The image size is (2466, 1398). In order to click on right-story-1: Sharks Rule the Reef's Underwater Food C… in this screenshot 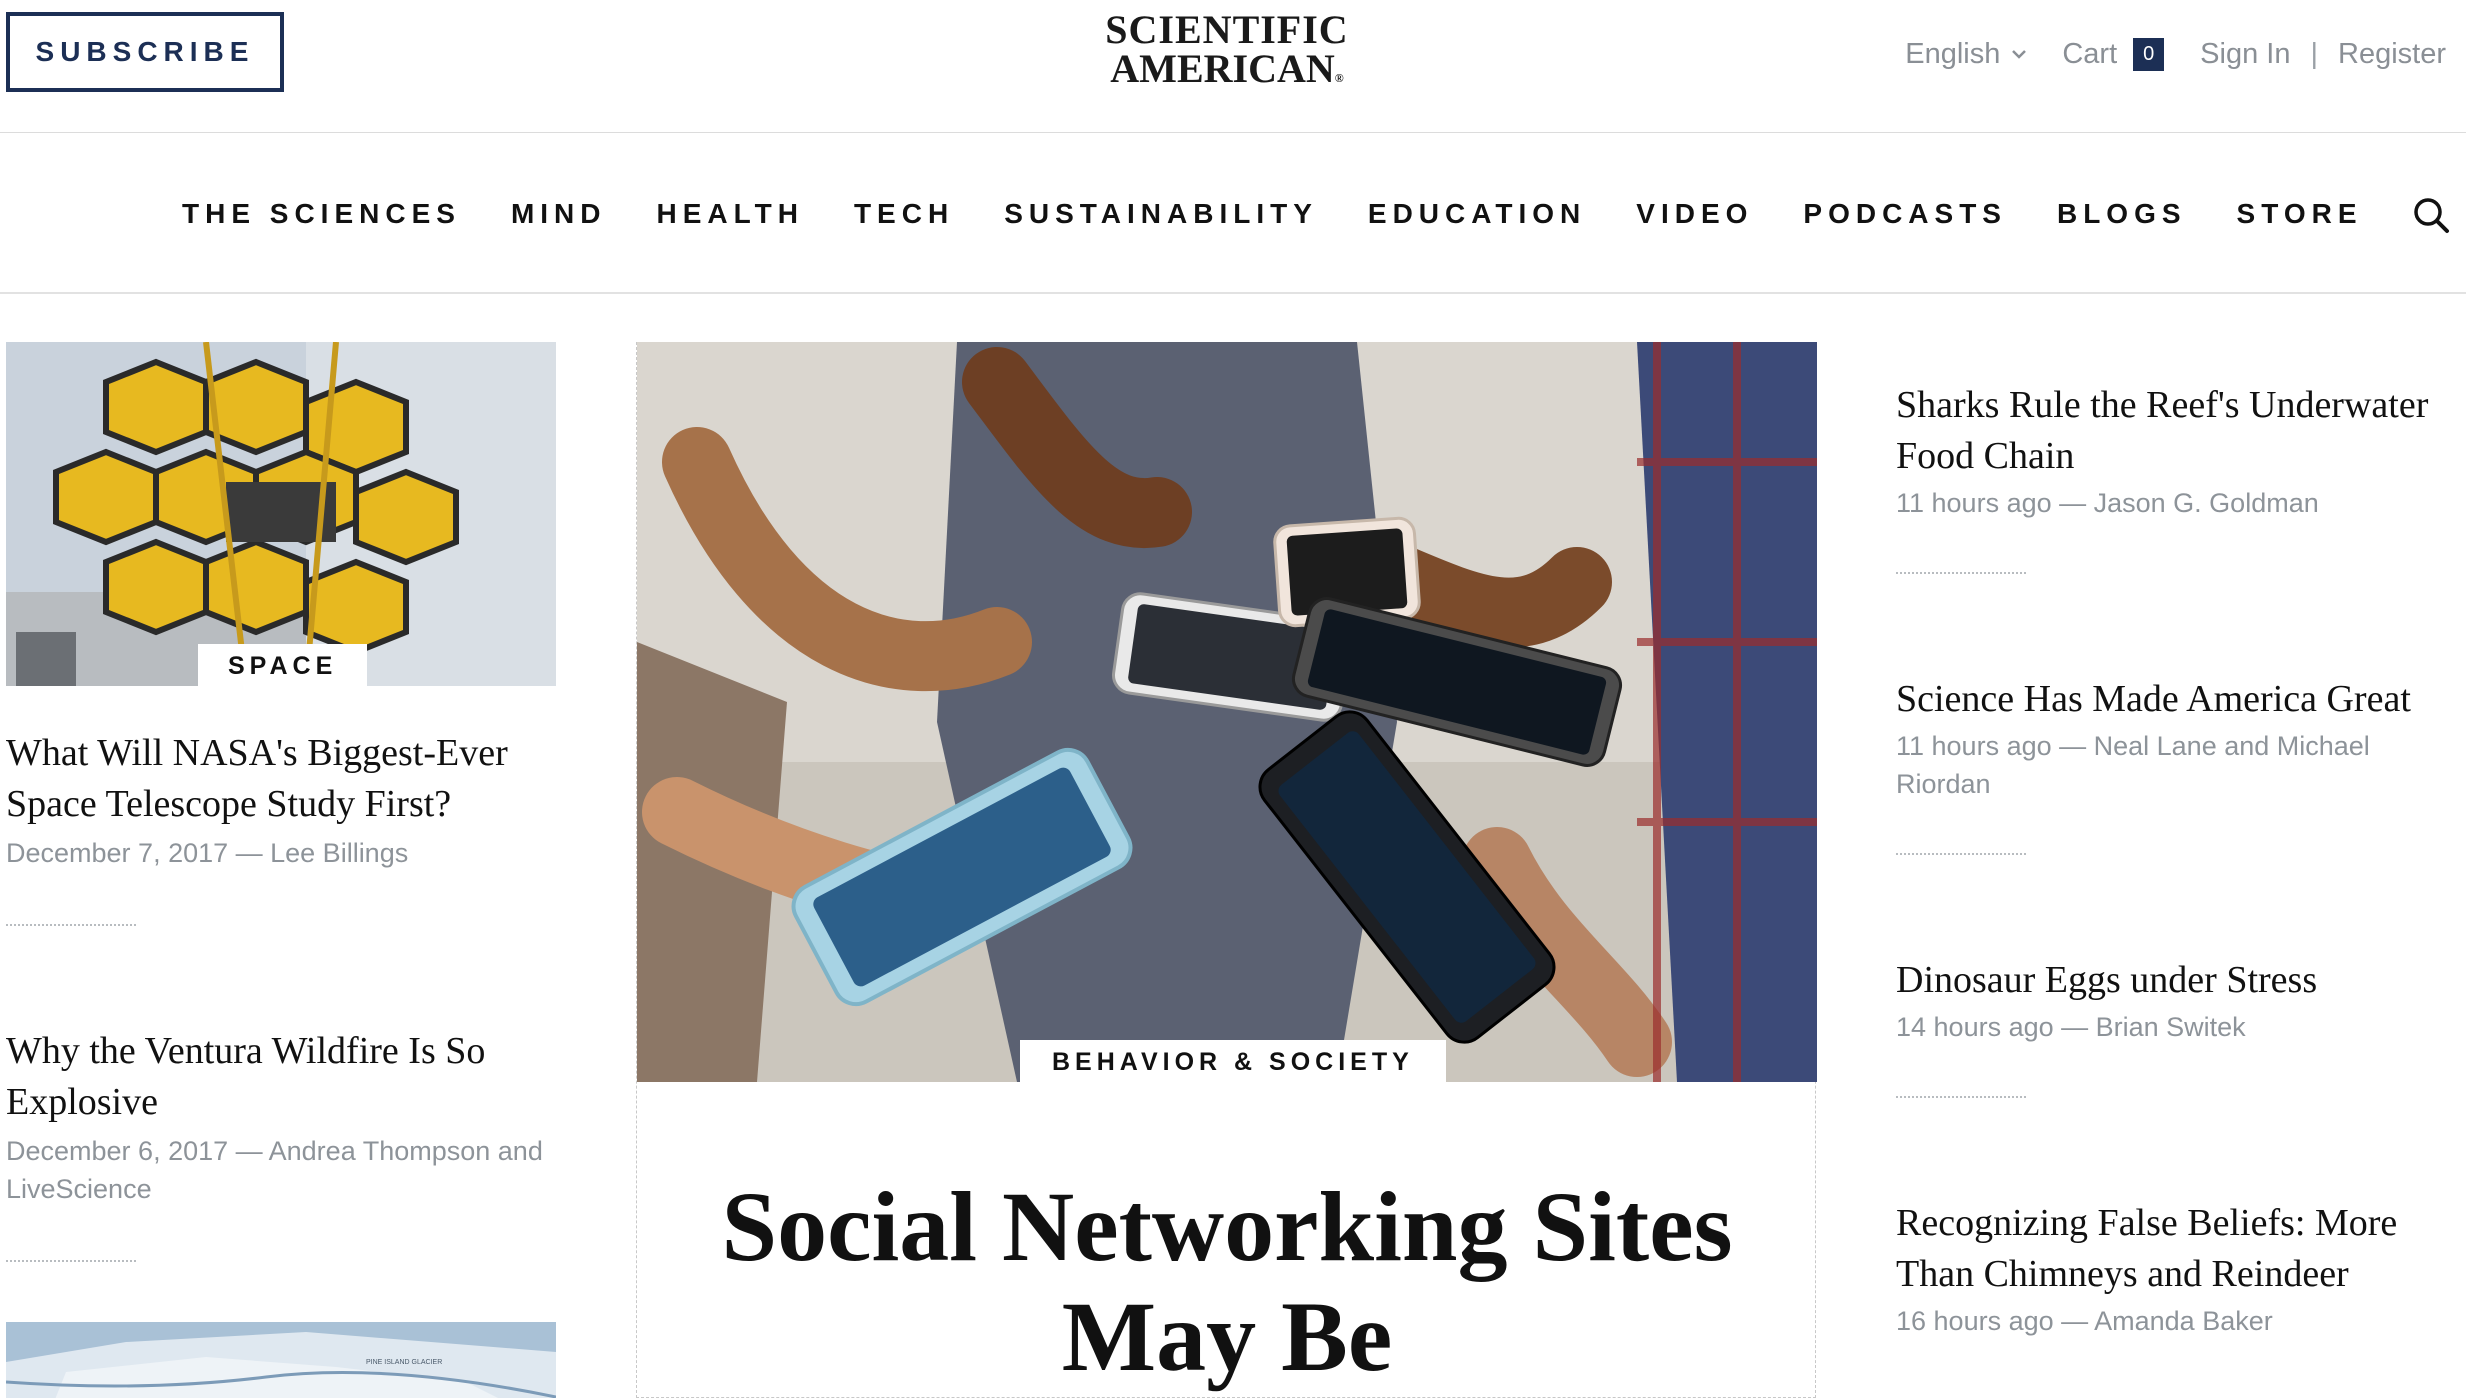, I will do `click(2171, 451)`.